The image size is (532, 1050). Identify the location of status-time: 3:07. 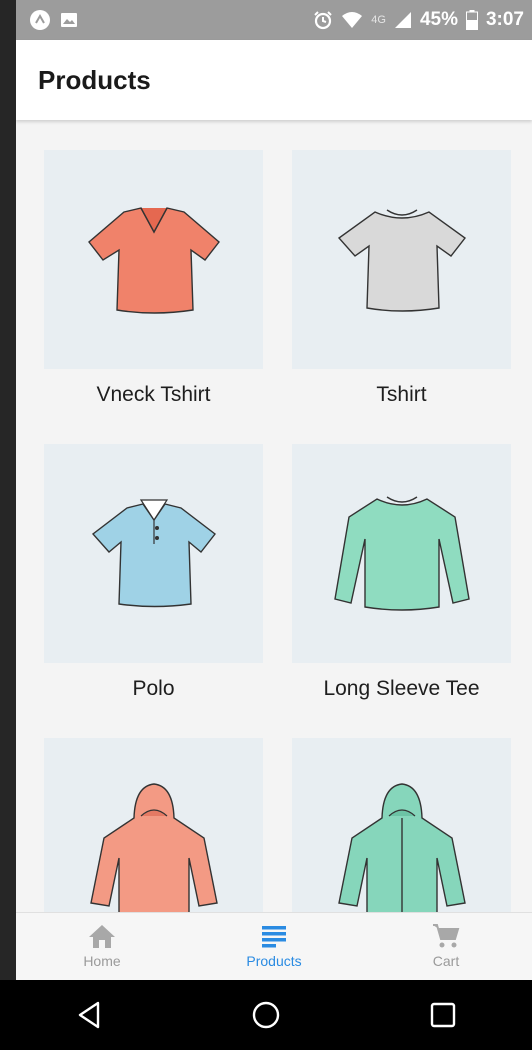
(504, 19).